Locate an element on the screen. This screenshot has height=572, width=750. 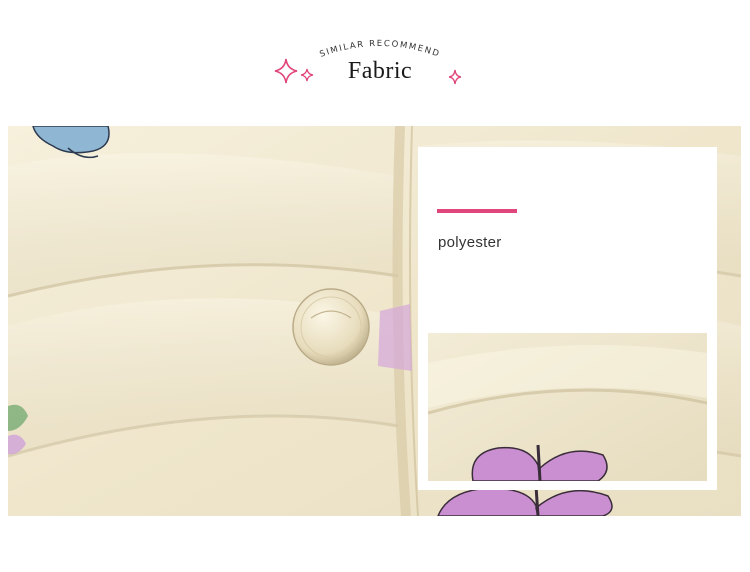
material-label: polyester is located at coordinates (470, 242).